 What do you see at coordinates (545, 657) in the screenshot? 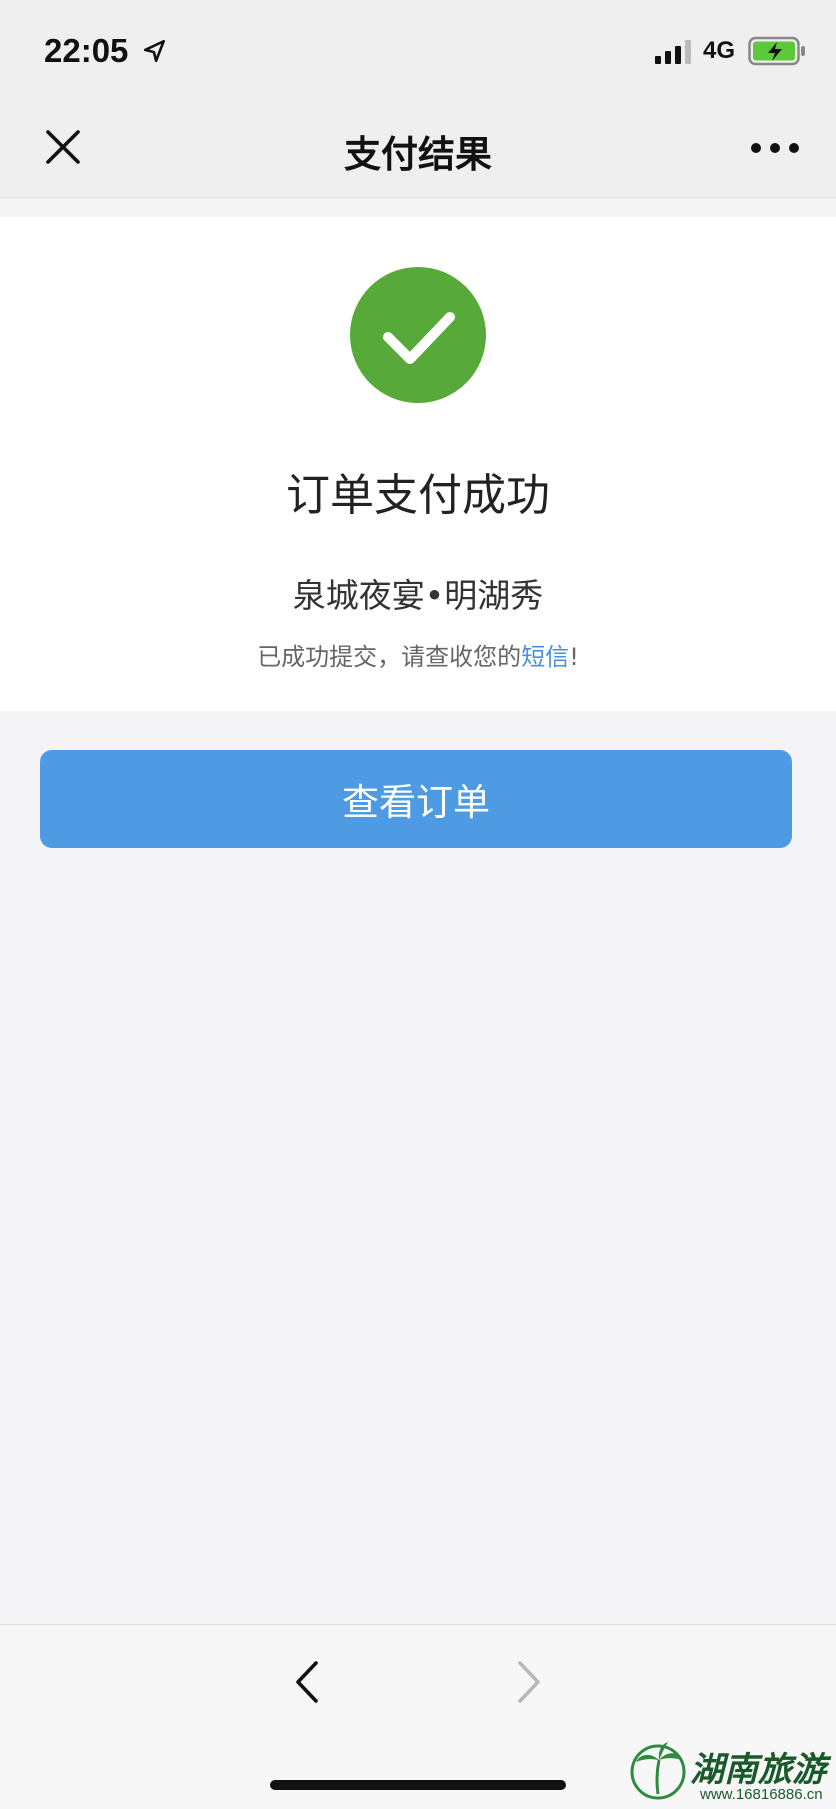
I see `sms-link: 短信` at bounding box center [545, 657].